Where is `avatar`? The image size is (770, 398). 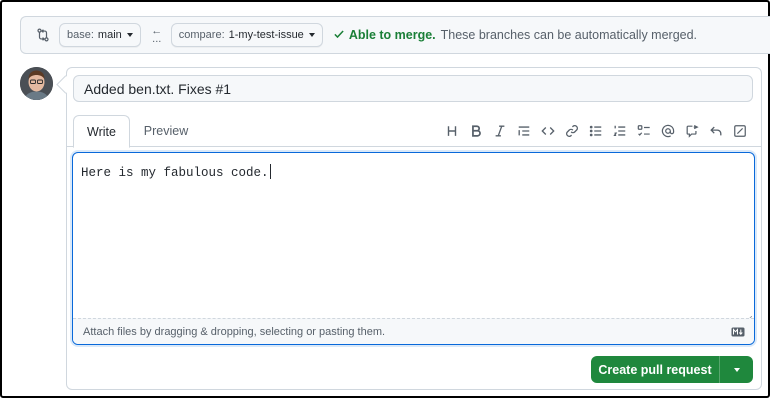
avatar is located at coordinates (36, 83).